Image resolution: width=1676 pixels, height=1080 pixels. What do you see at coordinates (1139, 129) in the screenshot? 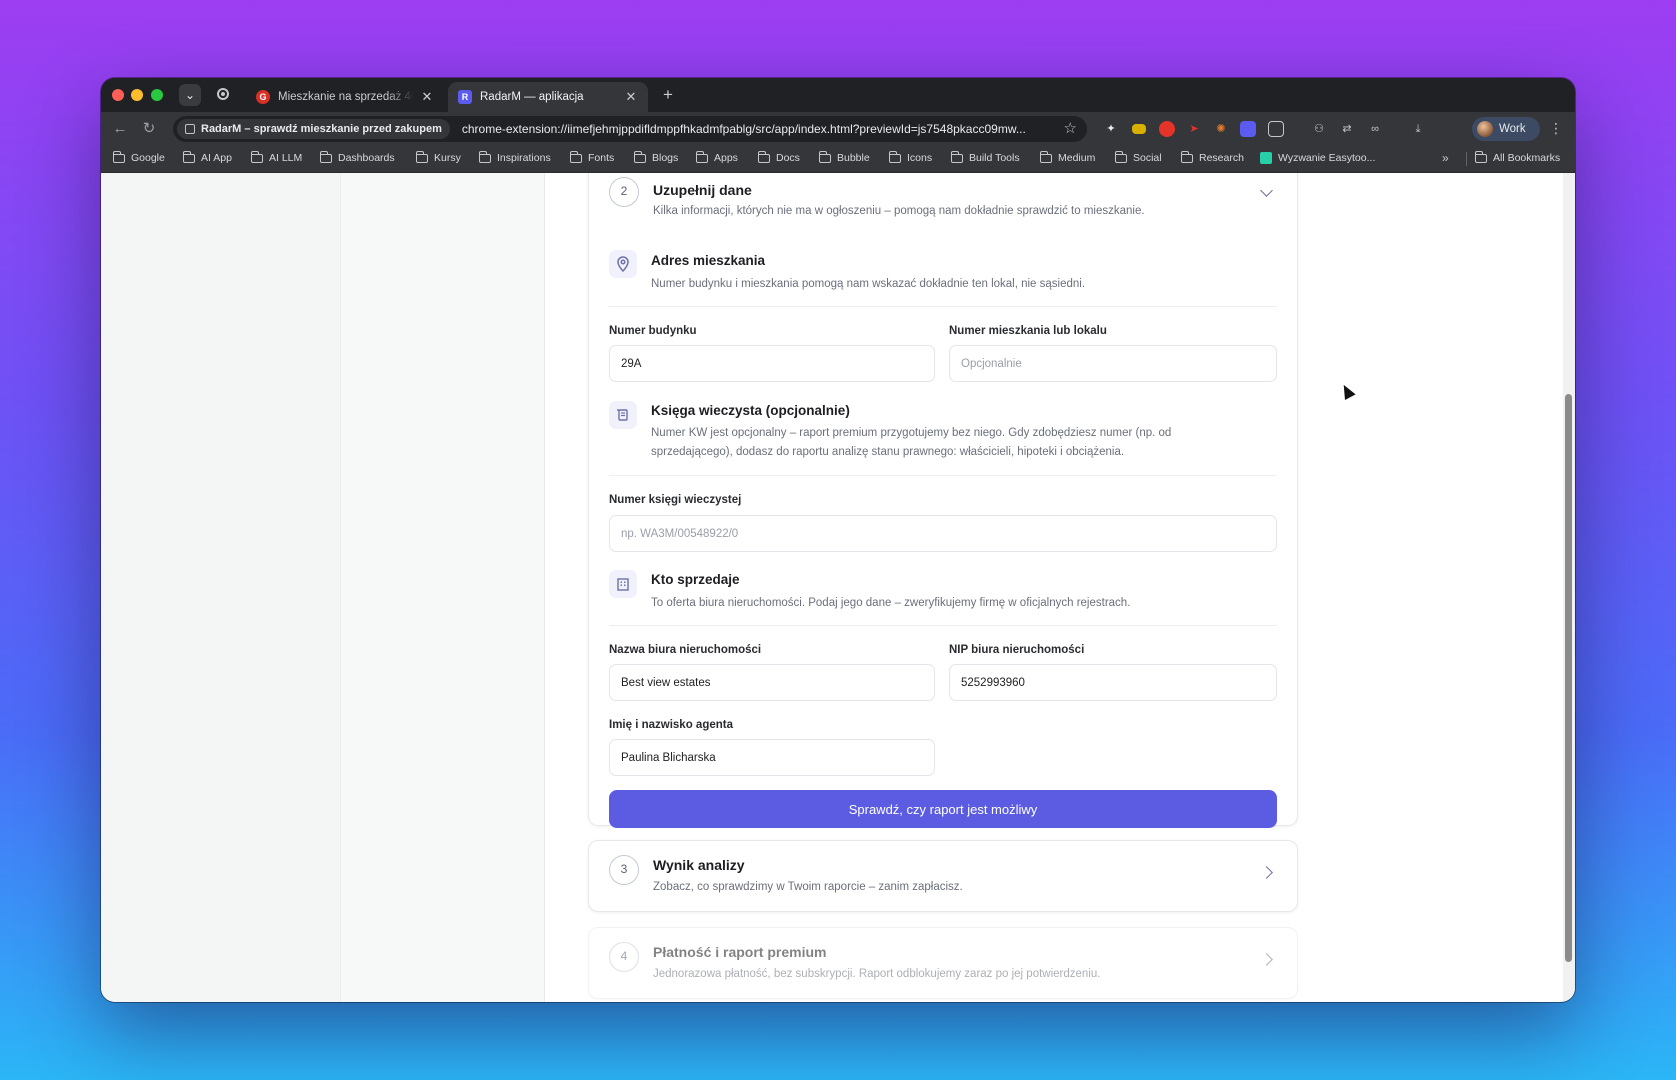
I see `extension-card-icon` at bounding box center [1139, 129].